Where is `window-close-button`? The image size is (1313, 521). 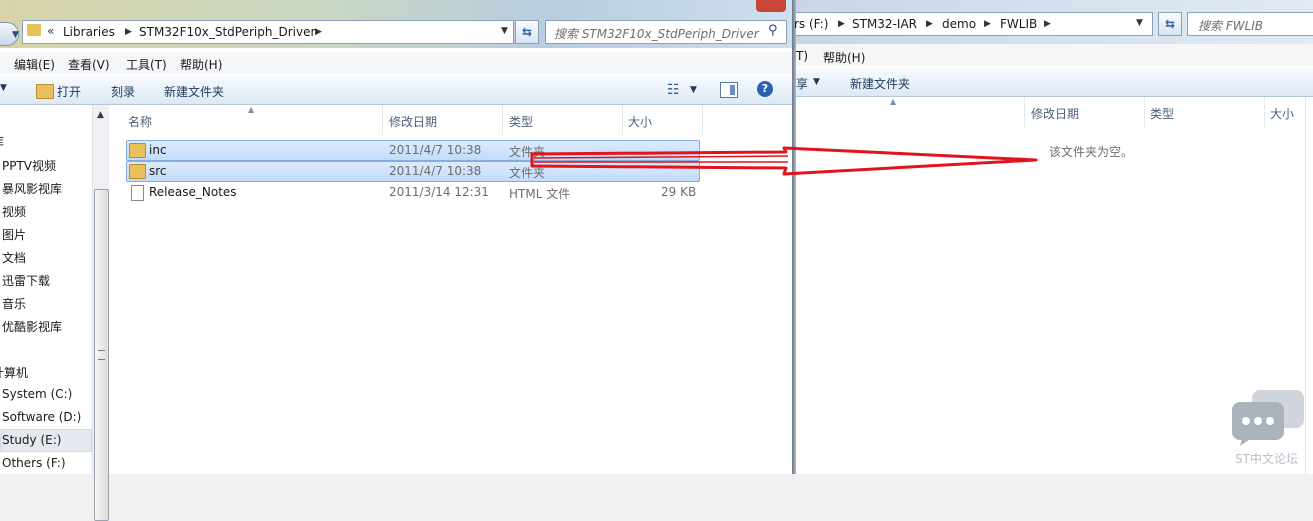 window-close-button is located at coordinates (771, 6).